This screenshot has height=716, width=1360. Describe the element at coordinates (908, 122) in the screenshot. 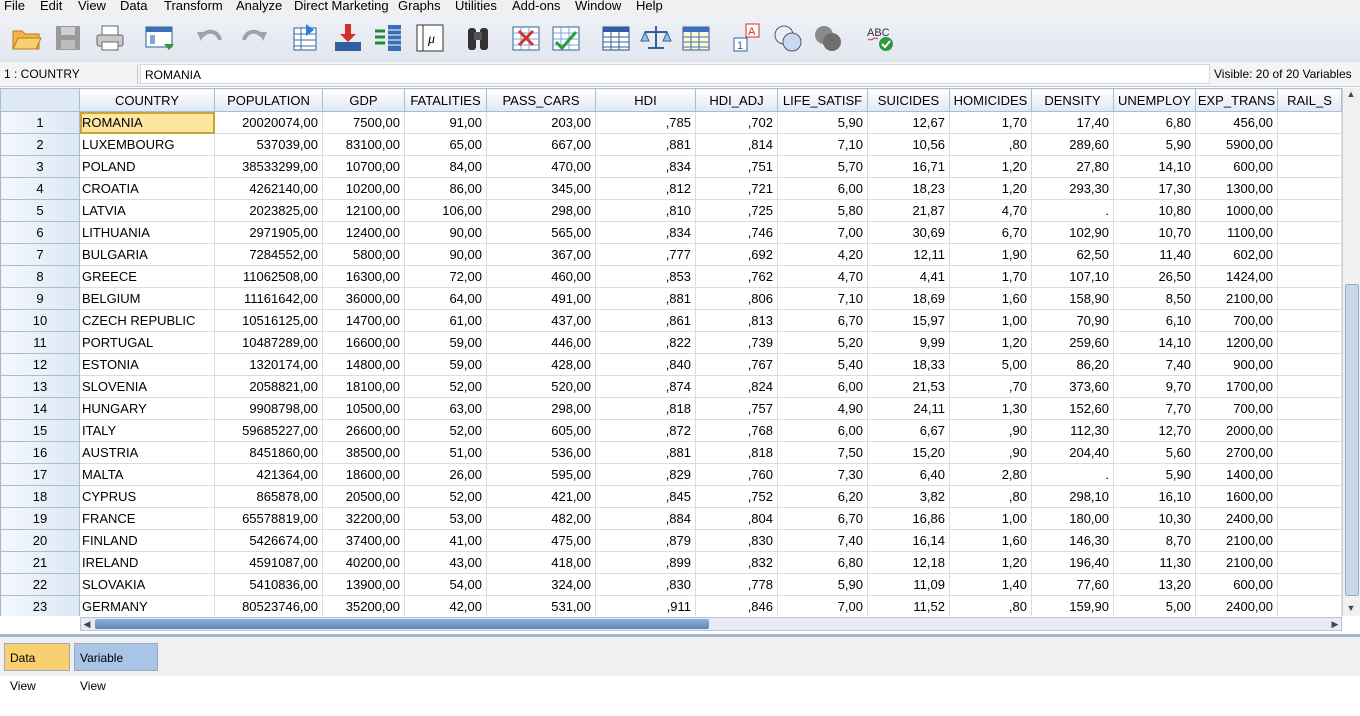

I see `cell-suicides: 12,67` at that location.